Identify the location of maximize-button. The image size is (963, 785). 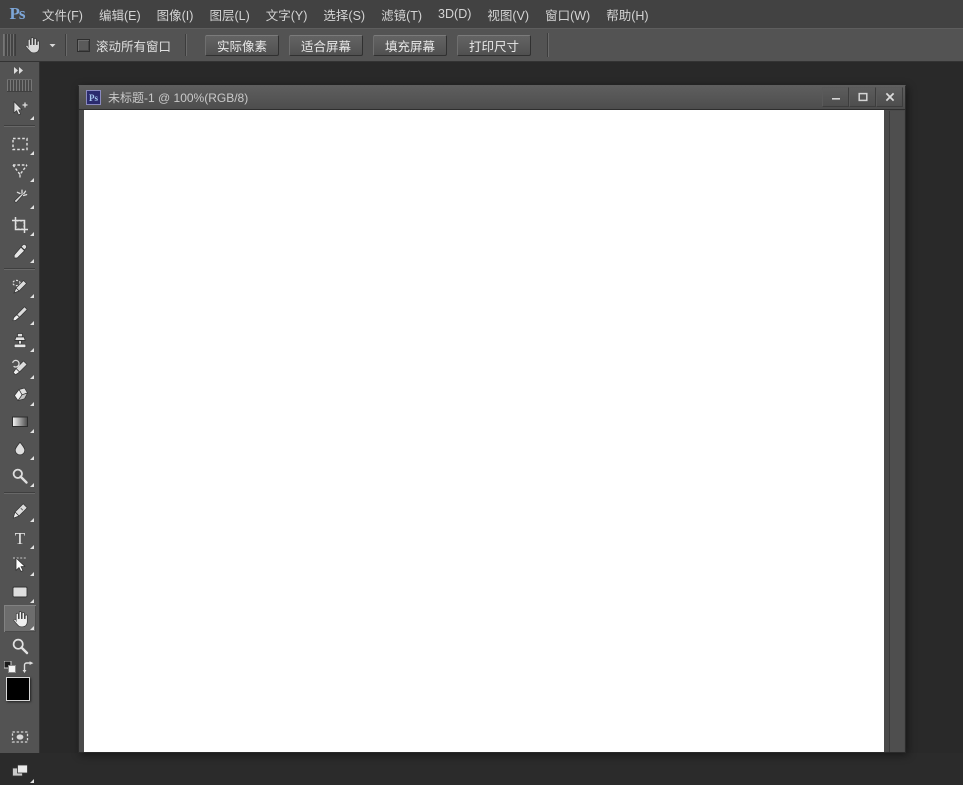
(862, 97).